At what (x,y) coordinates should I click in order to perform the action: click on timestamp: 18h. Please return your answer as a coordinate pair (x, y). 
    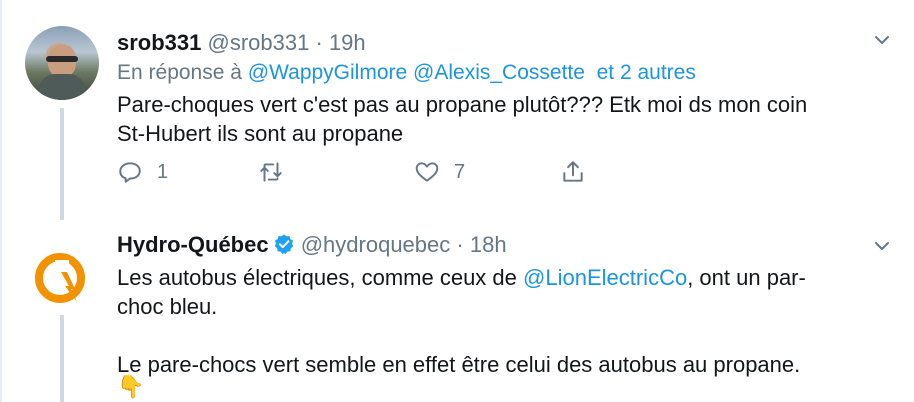
    Looking at the image, I should click on (488, 244).